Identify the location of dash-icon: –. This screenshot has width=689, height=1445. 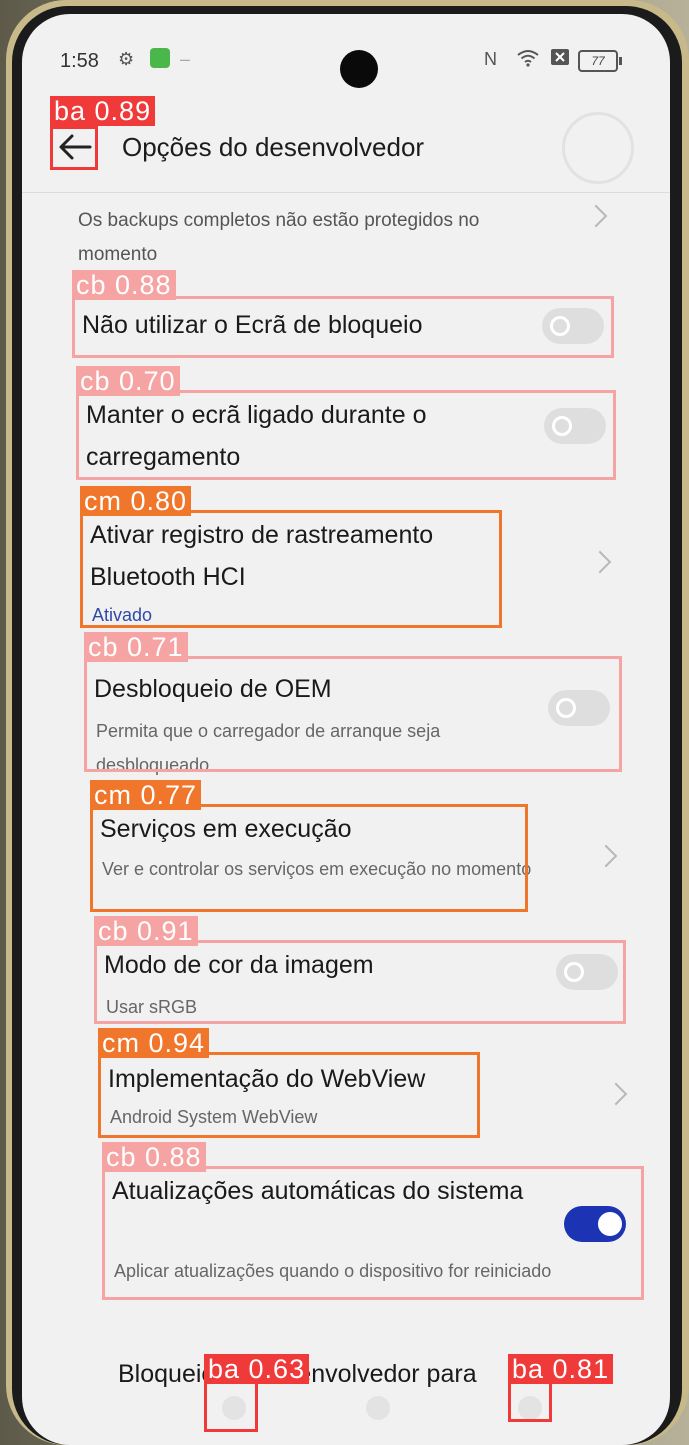
(185, 59).